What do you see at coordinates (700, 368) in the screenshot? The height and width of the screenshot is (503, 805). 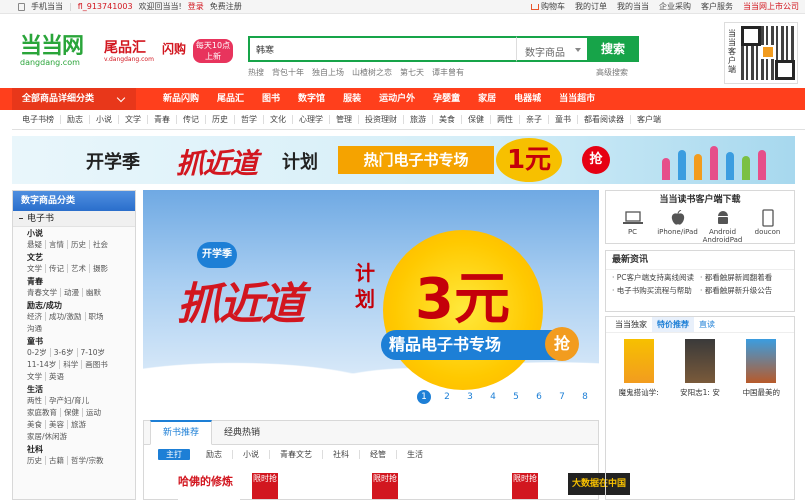 I see `book-item: 安阳志1: 安` at bounding box center [700, 368].